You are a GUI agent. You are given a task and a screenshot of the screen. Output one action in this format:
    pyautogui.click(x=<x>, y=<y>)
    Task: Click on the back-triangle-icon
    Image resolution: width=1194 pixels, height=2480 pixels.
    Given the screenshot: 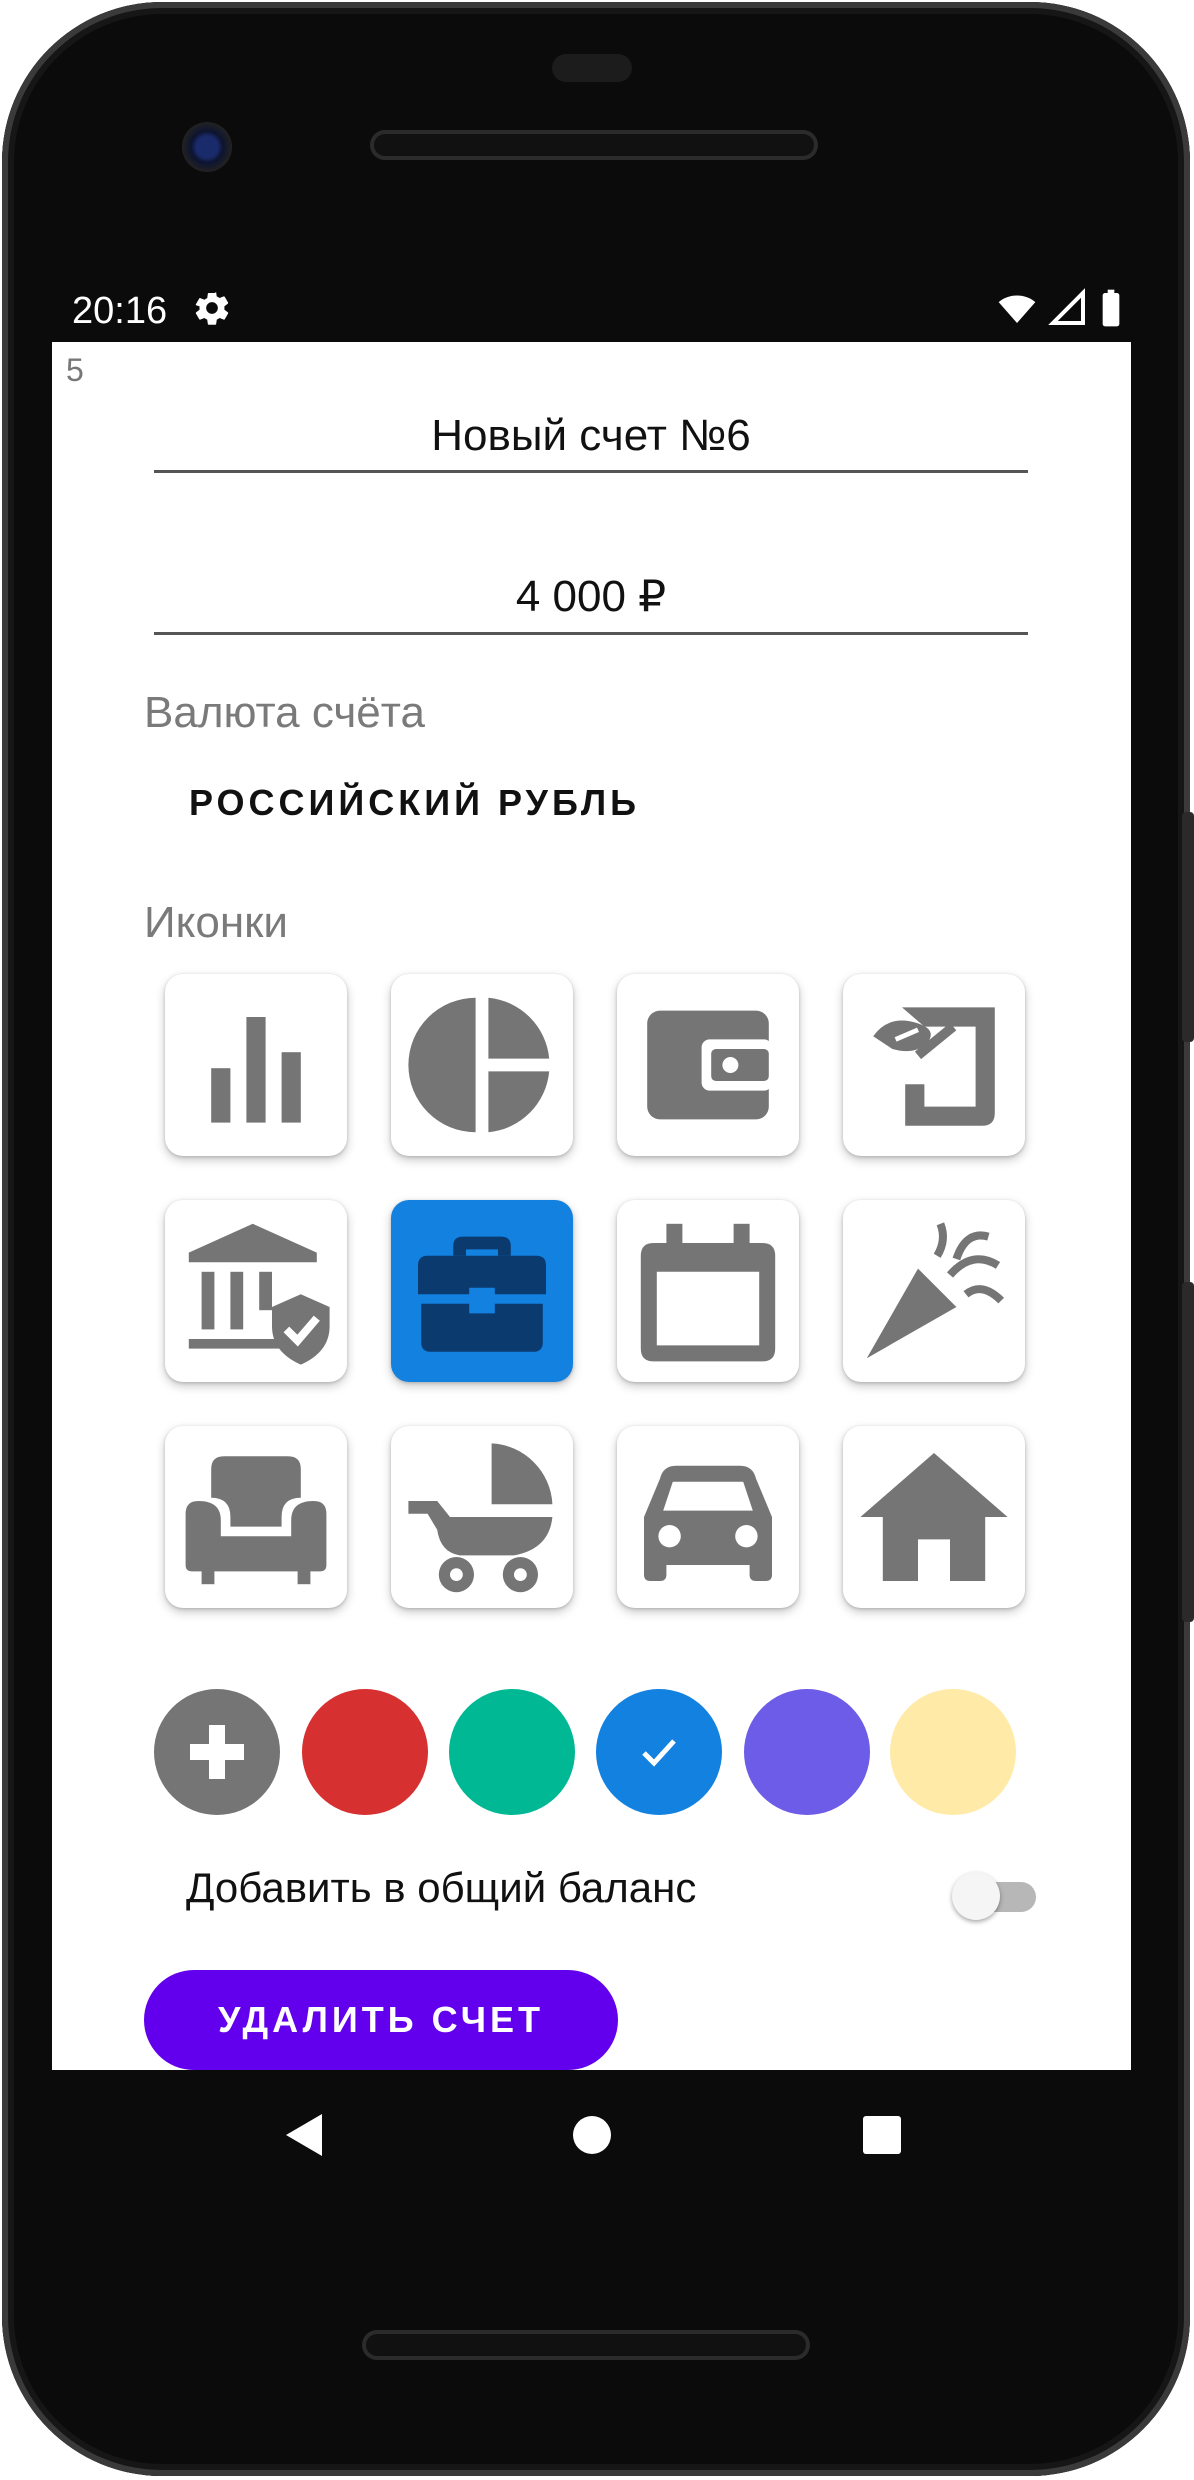 What is the action you would take?
    pyautogui.click(x=304, y=2135)
    